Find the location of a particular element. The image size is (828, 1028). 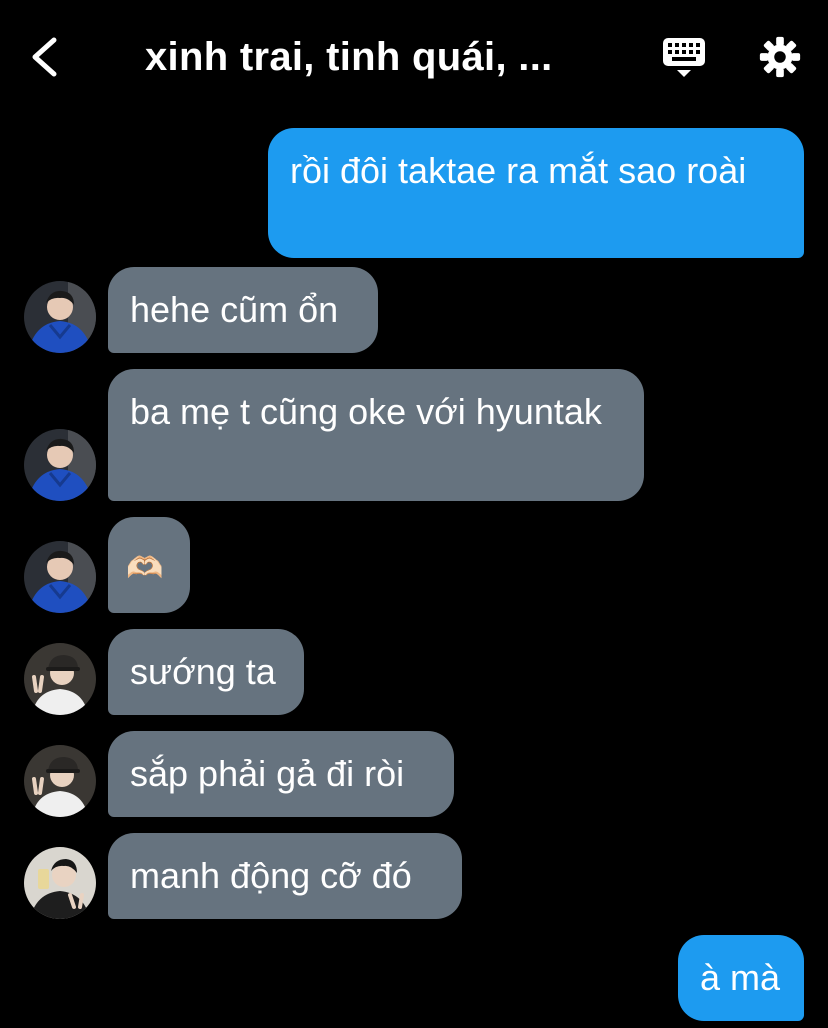

message-text: à mà is located at coordinates (740, 977).